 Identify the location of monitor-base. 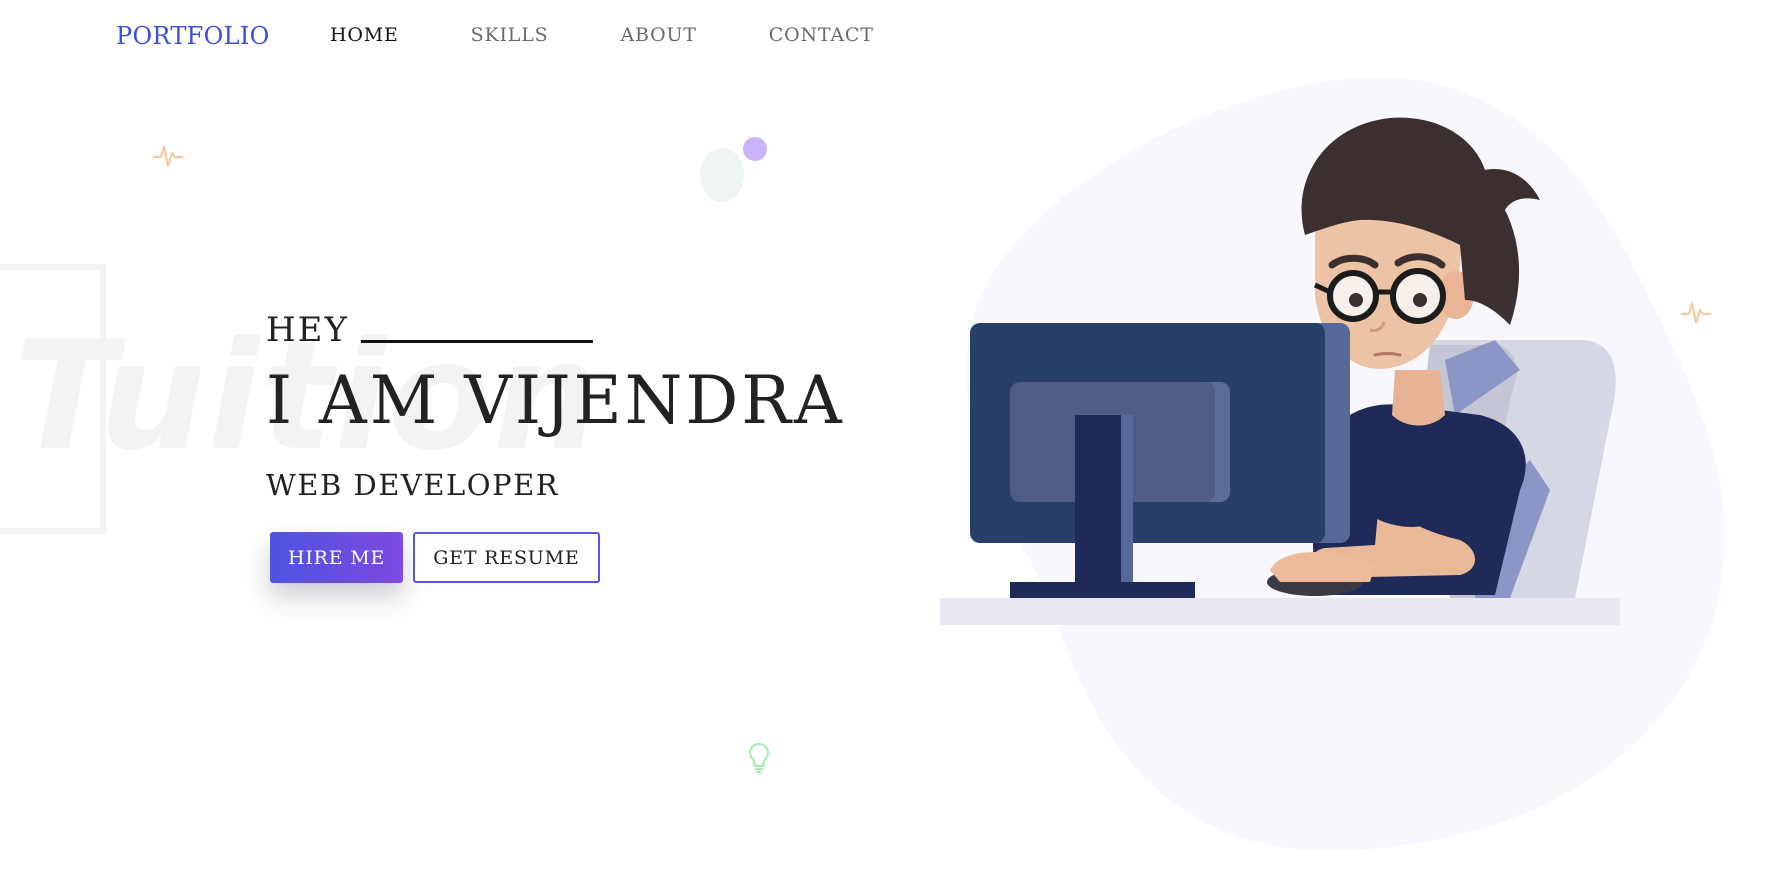
(1102, 590).